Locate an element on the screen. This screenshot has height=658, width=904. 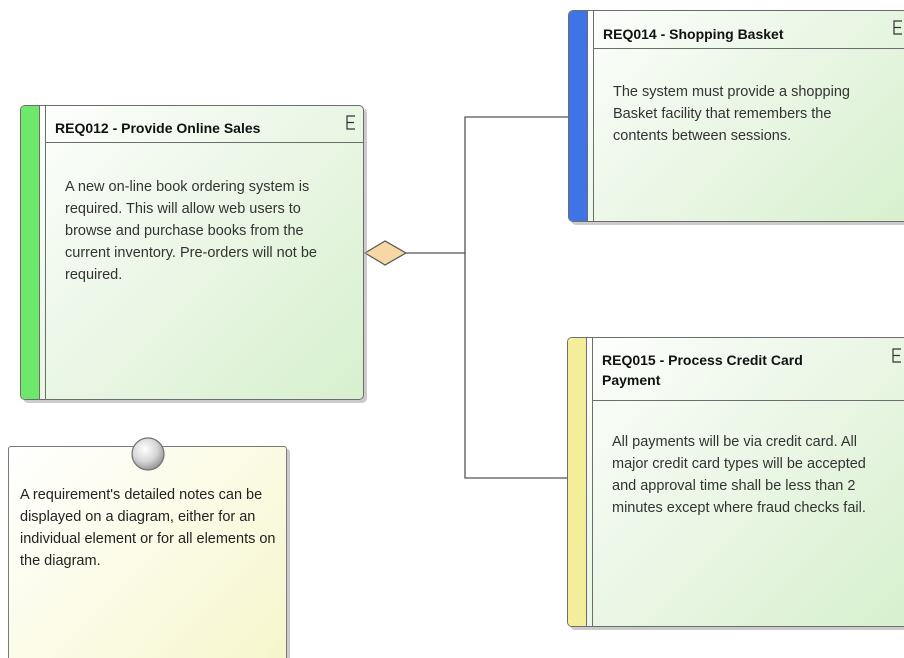
aggregation-diamond-icon is located at coordinates (385, 253).